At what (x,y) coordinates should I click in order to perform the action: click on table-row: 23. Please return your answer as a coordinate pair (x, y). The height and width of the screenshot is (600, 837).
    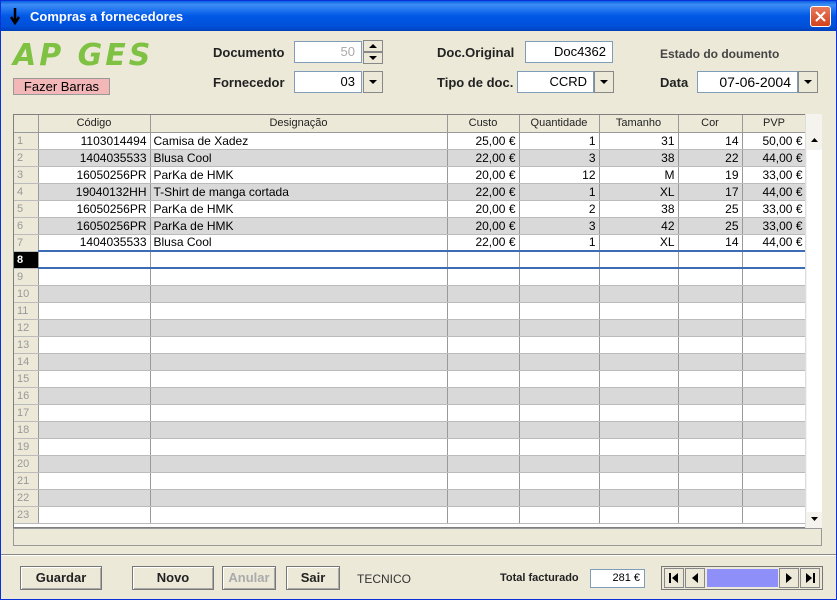
    Looking at the image, I should click on (414, 515).